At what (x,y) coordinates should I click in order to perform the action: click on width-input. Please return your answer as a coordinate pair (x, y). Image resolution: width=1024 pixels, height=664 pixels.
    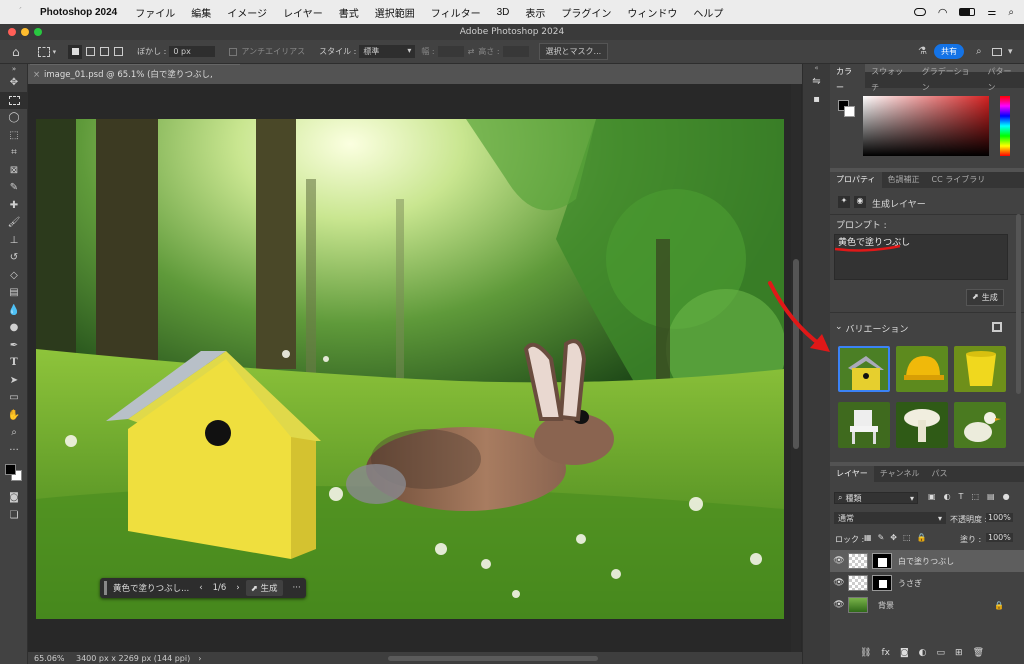
    Looking at the image, I should click on (450, 51).